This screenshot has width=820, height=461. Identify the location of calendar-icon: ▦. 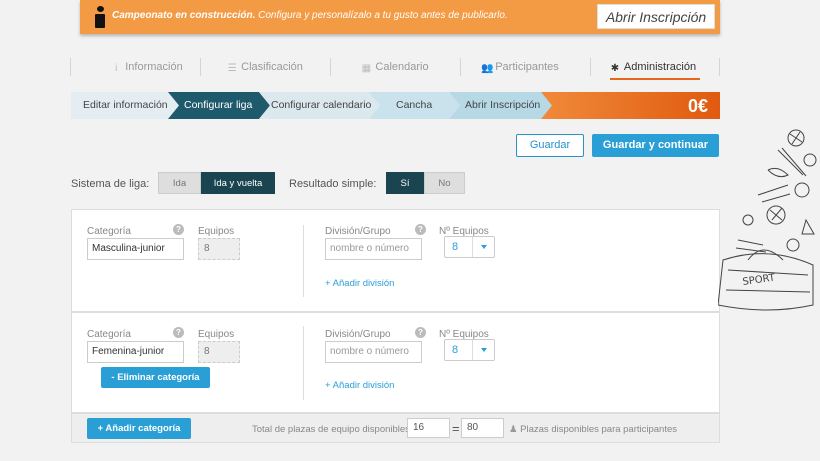
(366, 68).